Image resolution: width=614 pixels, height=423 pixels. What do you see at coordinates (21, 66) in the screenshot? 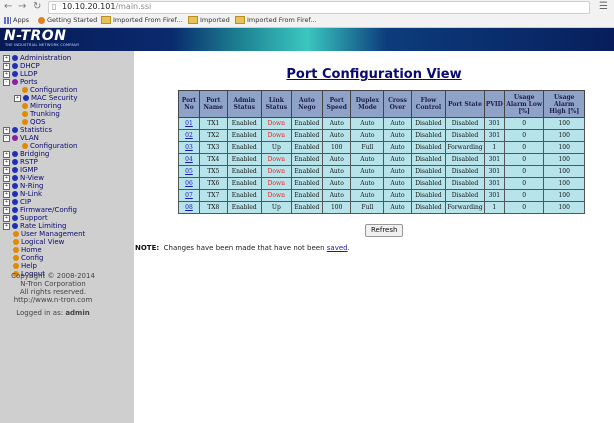
I see `sidebar-item-dhcp: + DHCP` at bounding box center [21, 66].